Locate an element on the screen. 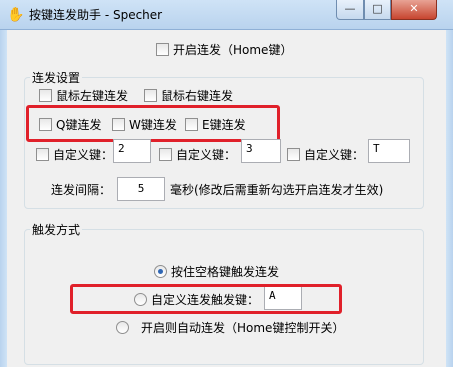 This screenshot has width=453, height=367. window-title: 按键连发助手 - Specher is located at coordinates (96, 15).